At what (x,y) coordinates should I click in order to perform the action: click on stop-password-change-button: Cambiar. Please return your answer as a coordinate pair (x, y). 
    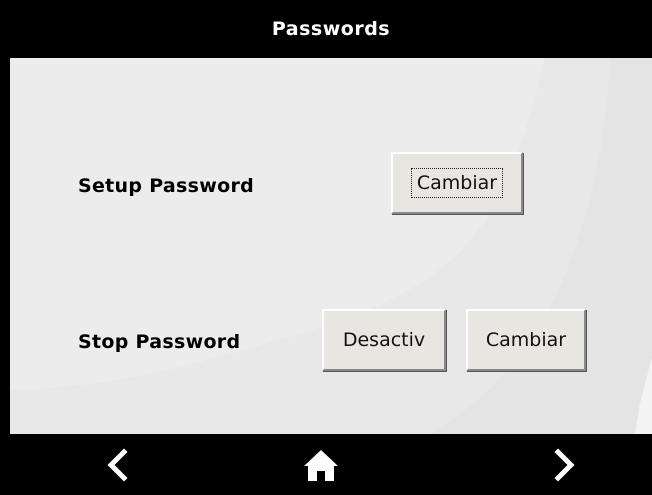
    Looking at the image, I should click on (526, 340).